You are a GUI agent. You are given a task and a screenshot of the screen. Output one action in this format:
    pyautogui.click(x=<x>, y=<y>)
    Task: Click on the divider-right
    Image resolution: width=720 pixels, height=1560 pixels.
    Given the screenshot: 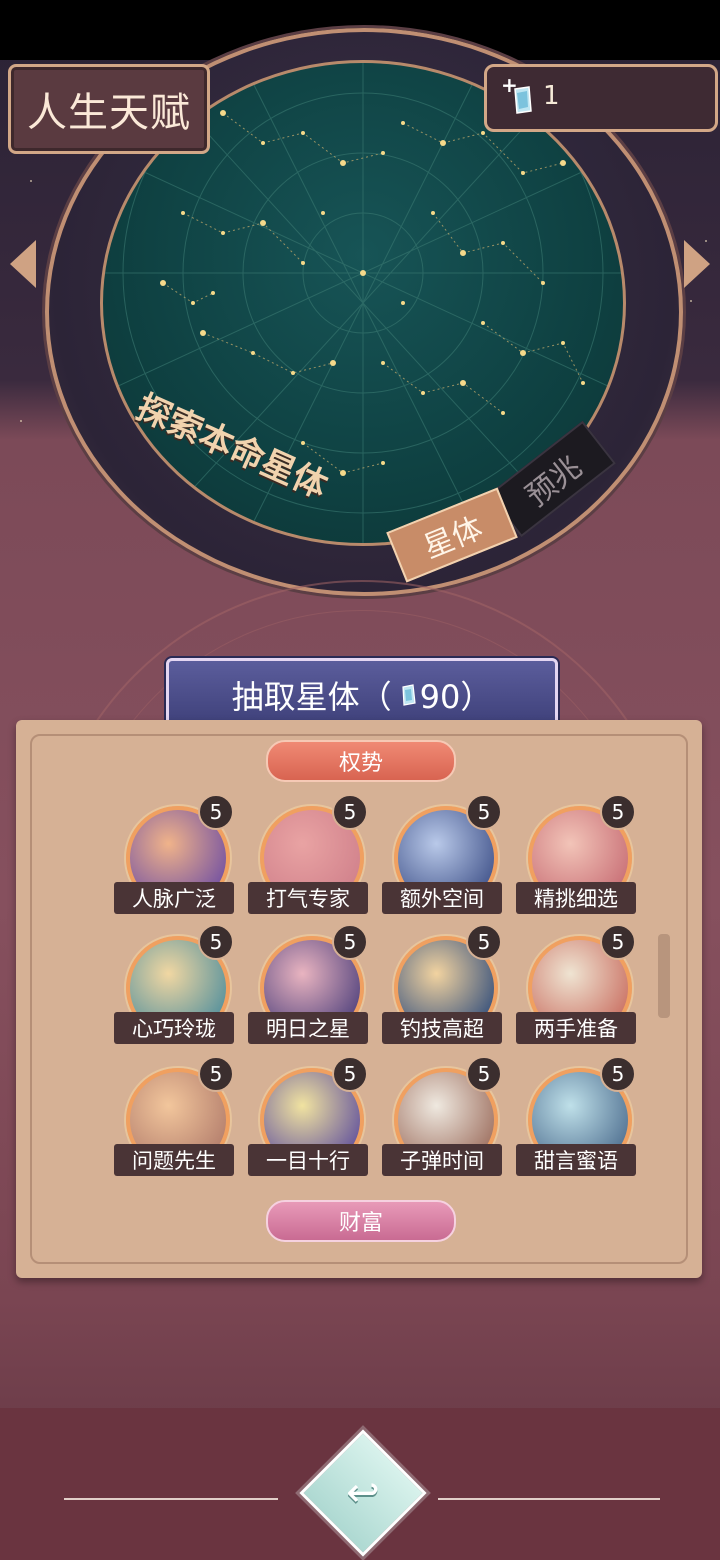 What is the action you would take?
    pyautogui.click(x=549, y=1499)
    